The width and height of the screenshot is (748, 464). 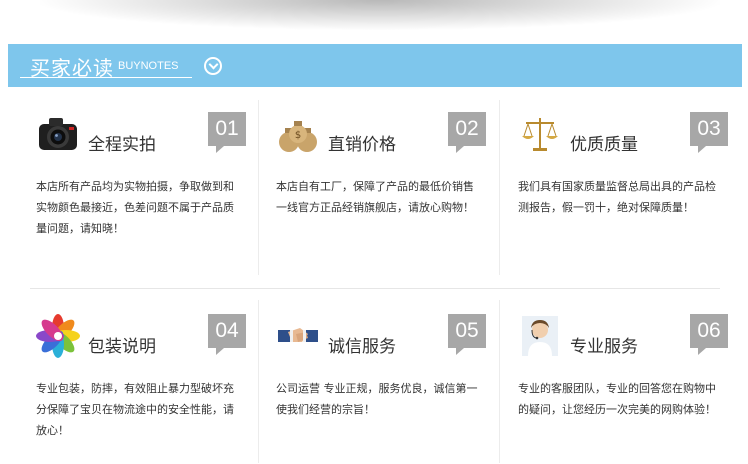 I want to click on chevron-down-circle-icon, so click(x=213, y=66).